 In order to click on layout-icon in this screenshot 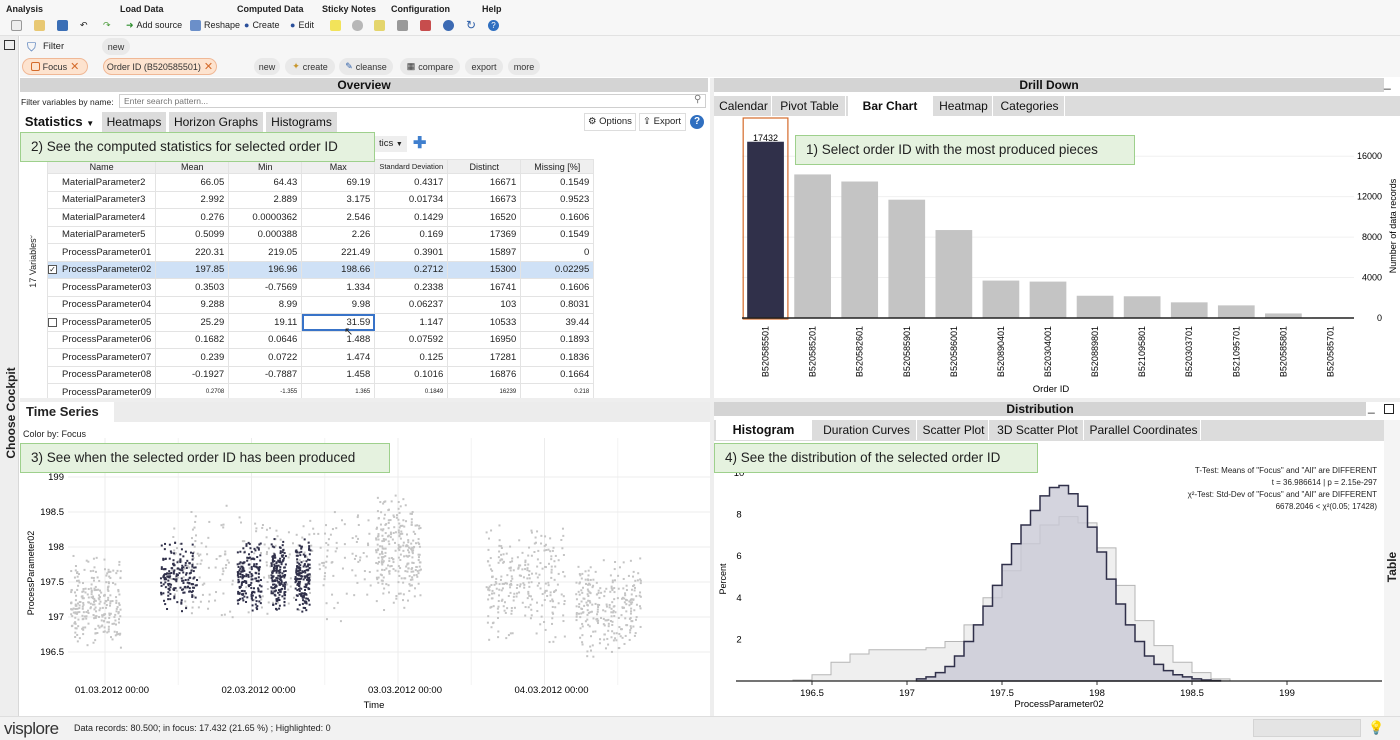, I will do `click(379, 25)`.